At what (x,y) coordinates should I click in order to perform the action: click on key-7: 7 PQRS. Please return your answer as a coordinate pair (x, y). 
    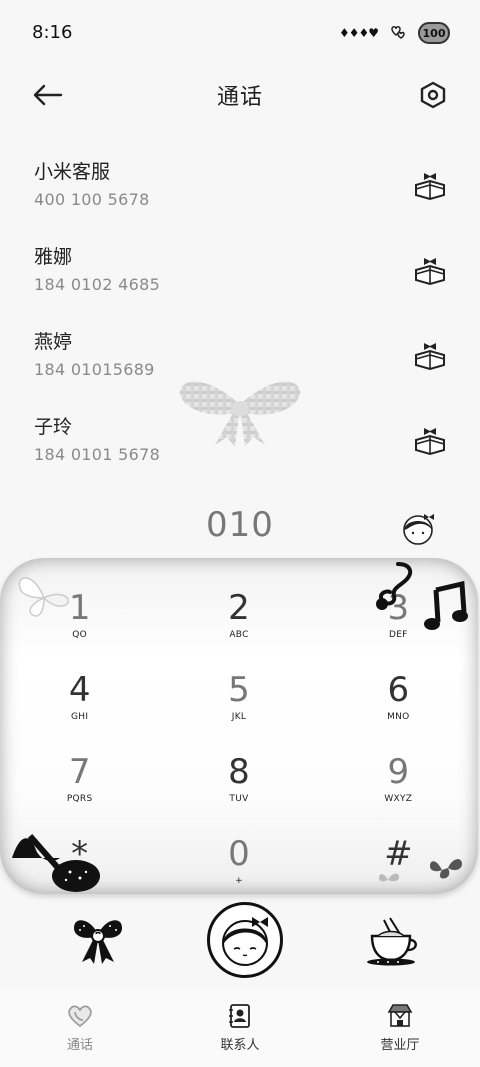
    Looking at the image, I should click on (79, 789).